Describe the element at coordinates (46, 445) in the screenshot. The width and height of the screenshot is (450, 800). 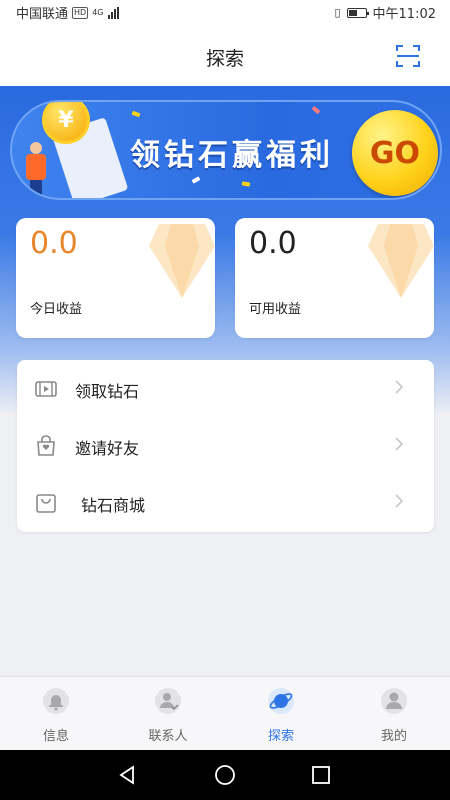
I see `gift-bag-icon` at that location.